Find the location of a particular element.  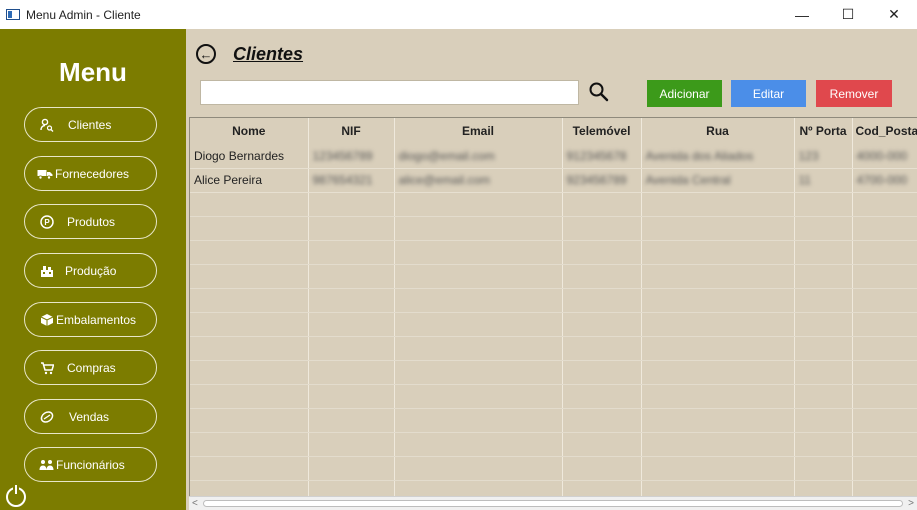

scrollbar-thumb is located at coordinates (553, 503).